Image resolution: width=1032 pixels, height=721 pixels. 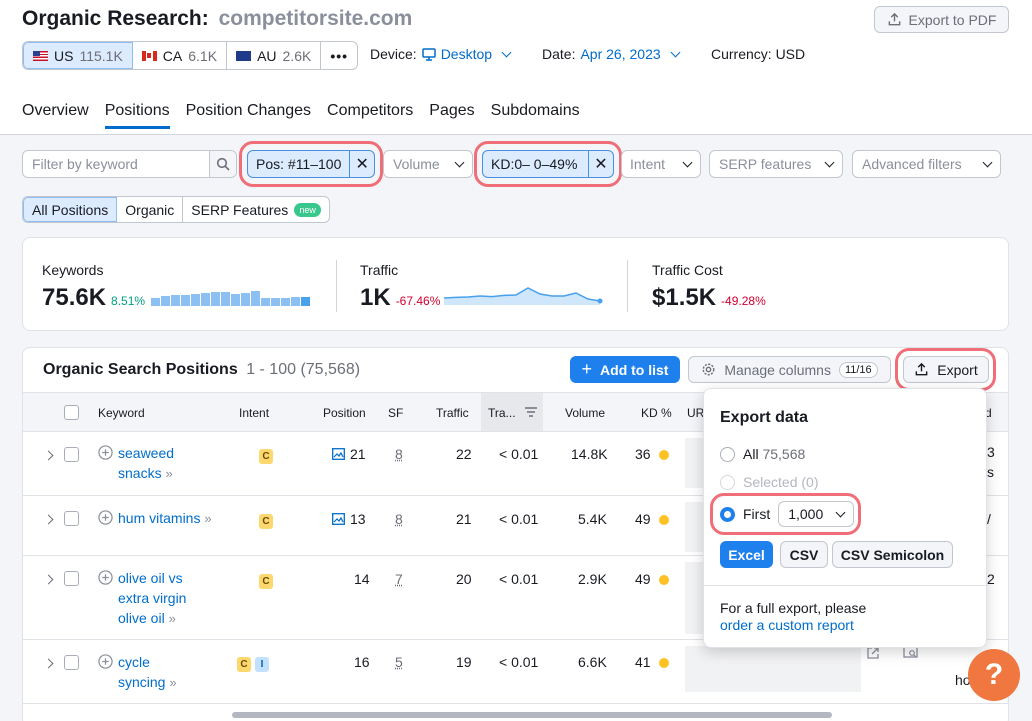 I want to click on traffic-metric: 1K -67.46%, so click(x=400, y=298).